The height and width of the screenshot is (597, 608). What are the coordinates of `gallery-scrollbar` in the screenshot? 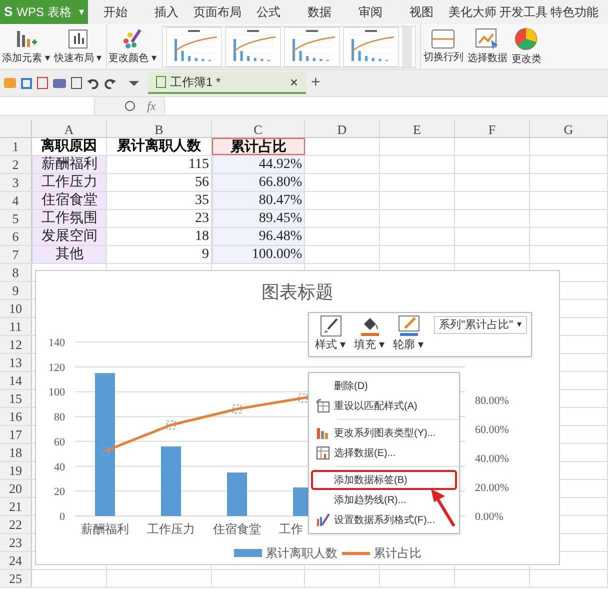 It's located at (407, 46).